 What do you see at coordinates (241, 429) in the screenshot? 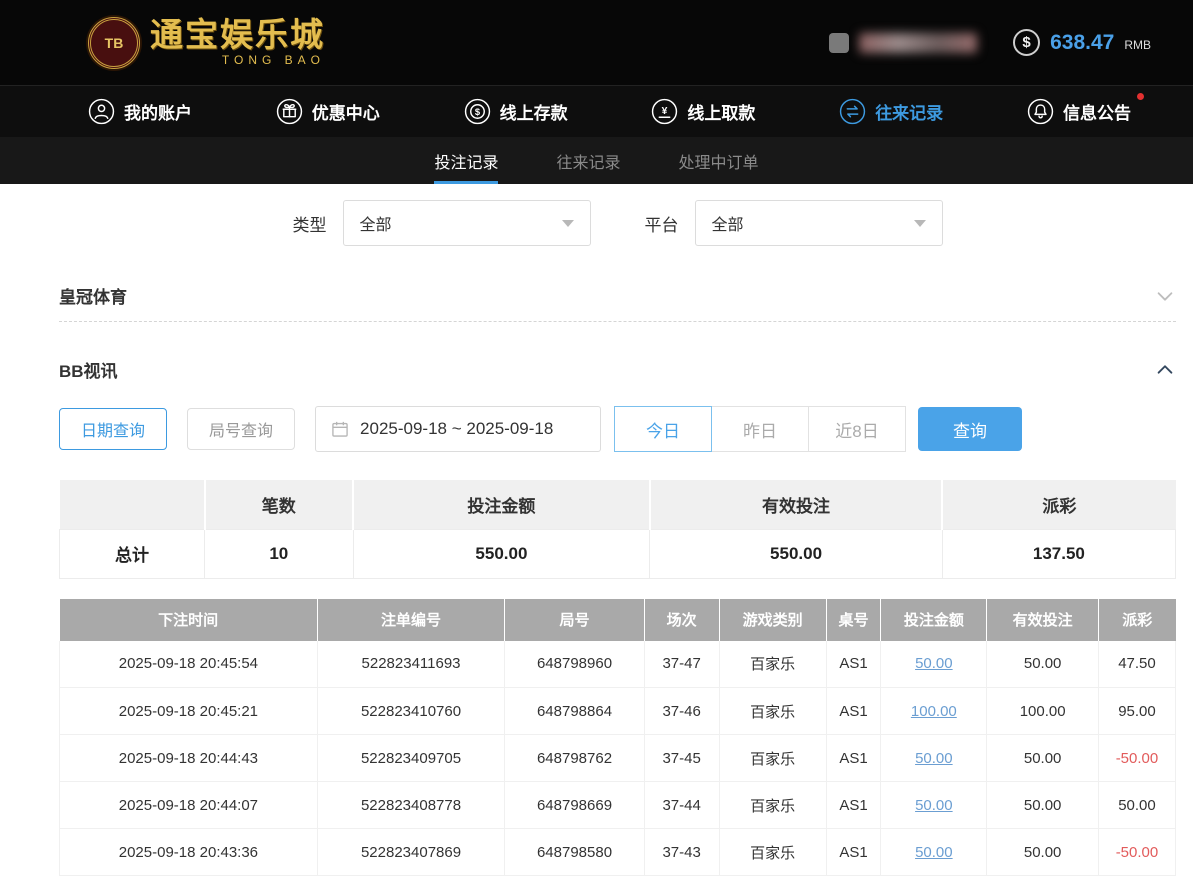
I see `round-query-button: 局号查询` at bounding box center [241, 429].